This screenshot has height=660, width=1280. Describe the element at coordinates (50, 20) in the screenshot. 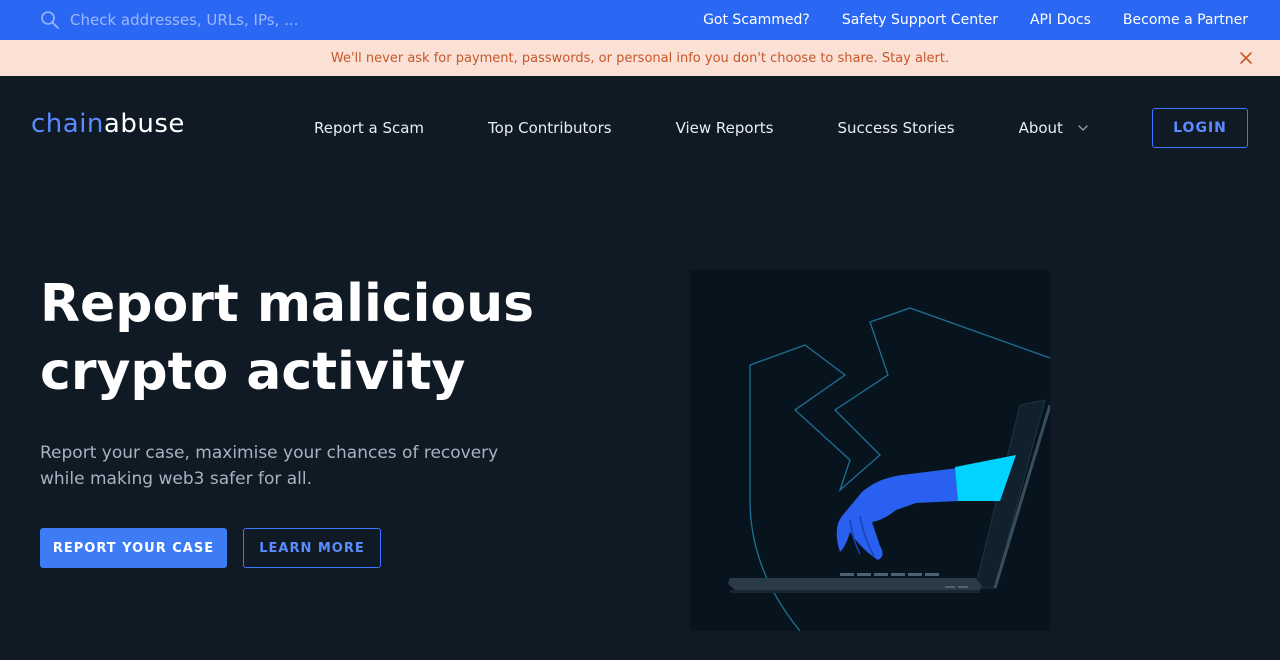

I see `search-icon` at that location.